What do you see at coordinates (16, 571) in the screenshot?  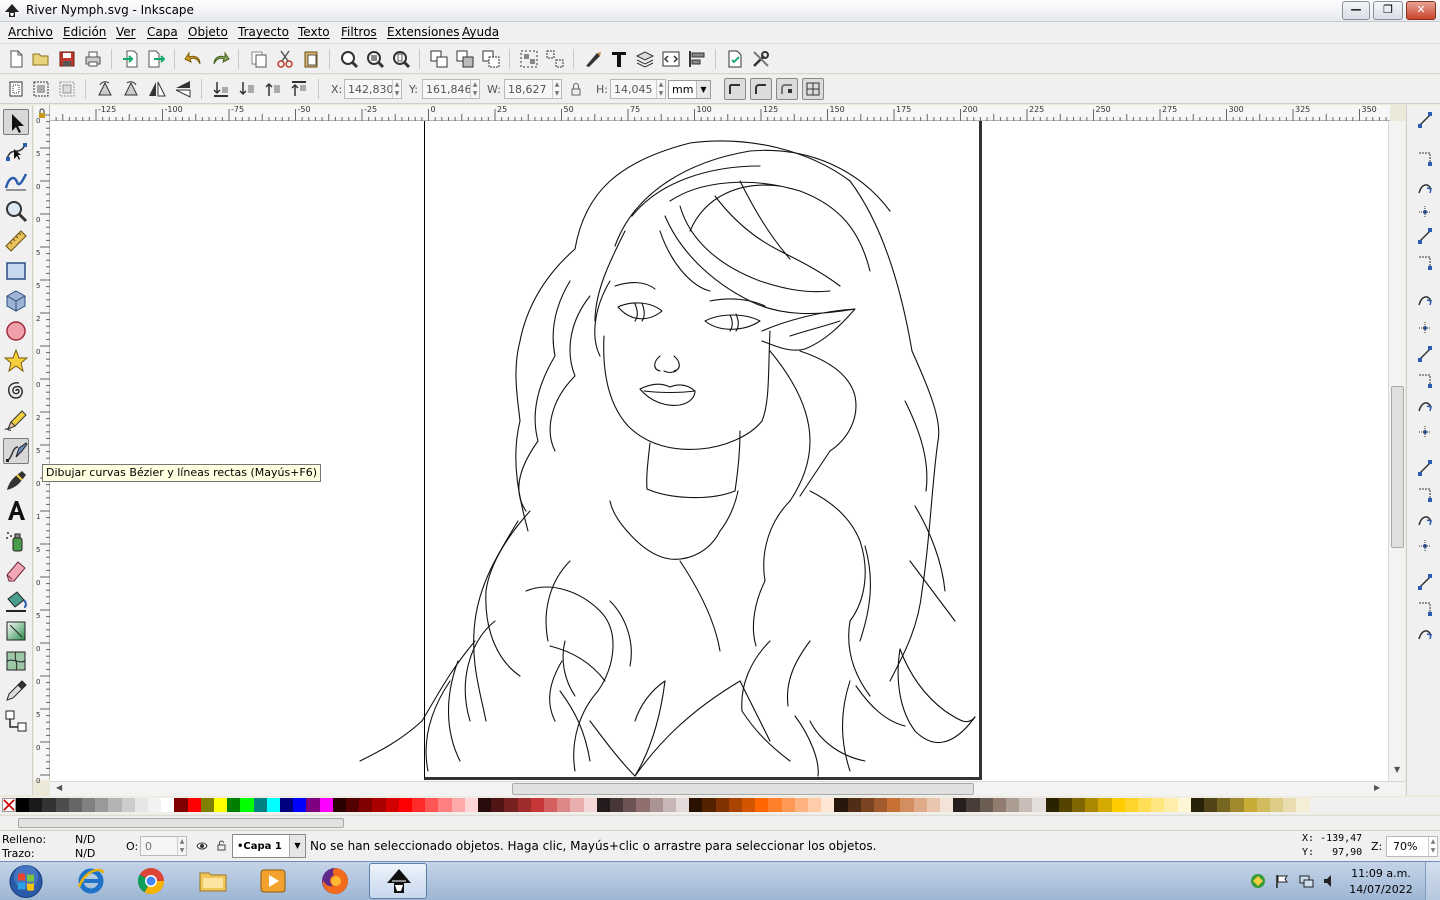 I see `eraser-tool` at bounding box center [16, 571].